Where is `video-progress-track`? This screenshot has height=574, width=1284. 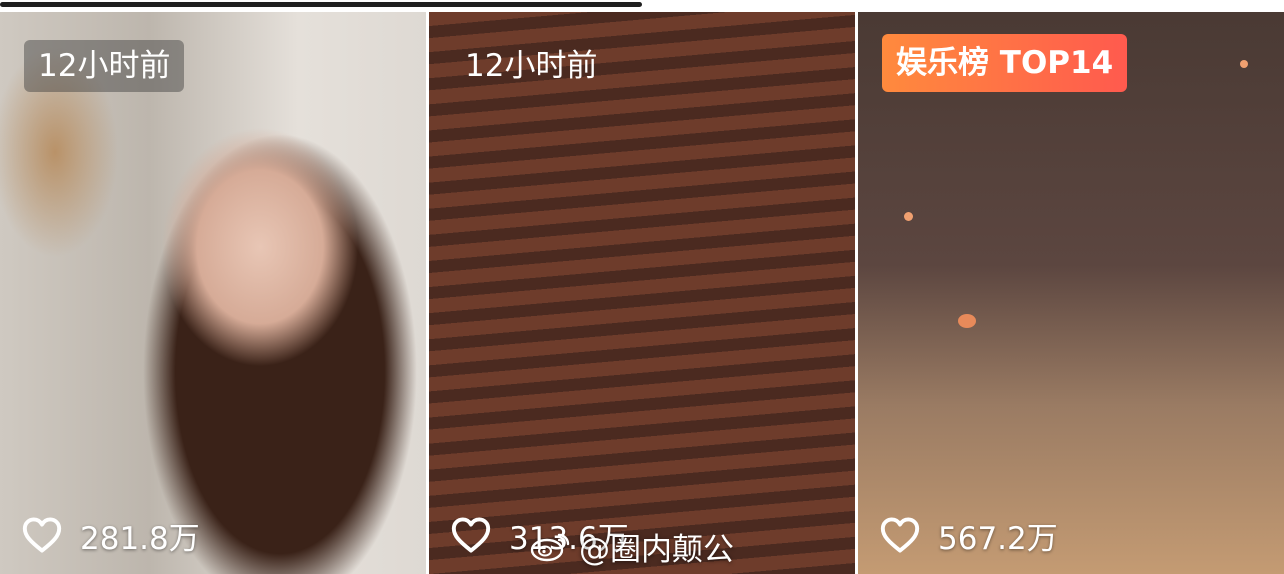 video-progress-track is located at coordinates (642, 4).